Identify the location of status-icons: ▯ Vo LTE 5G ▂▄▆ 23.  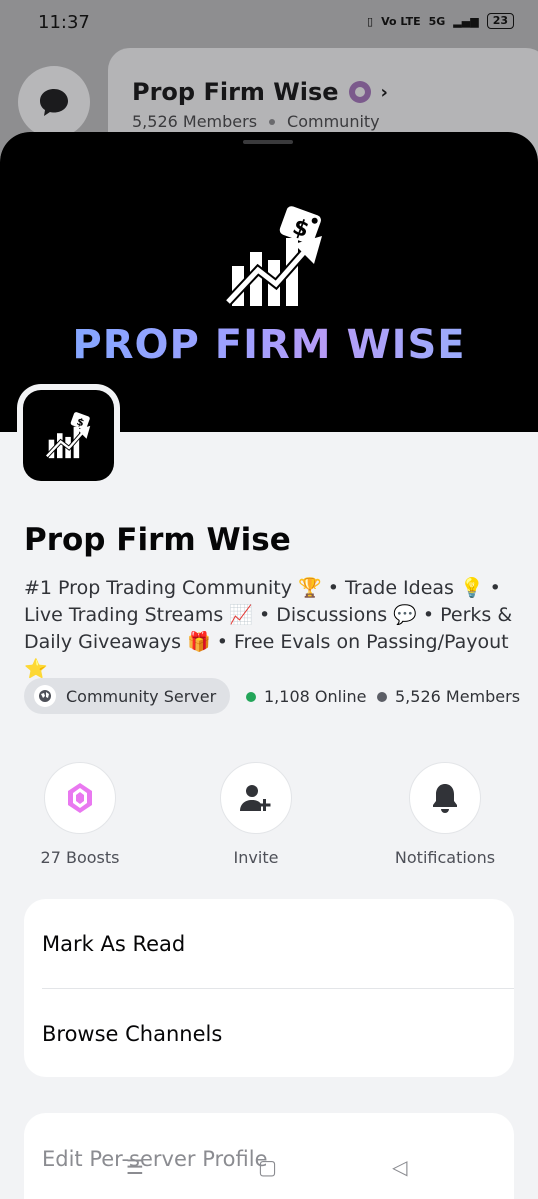
(440, 21).